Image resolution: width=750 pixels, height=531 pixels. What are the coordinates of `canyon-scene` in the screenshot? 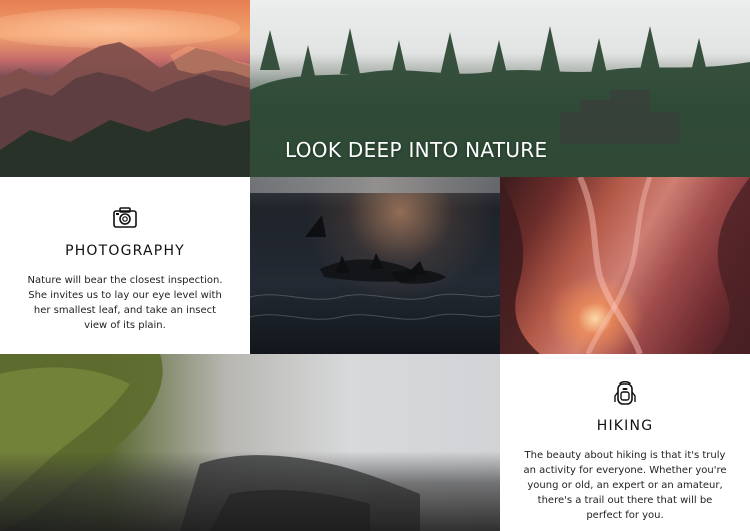 It's located at (625, 265).